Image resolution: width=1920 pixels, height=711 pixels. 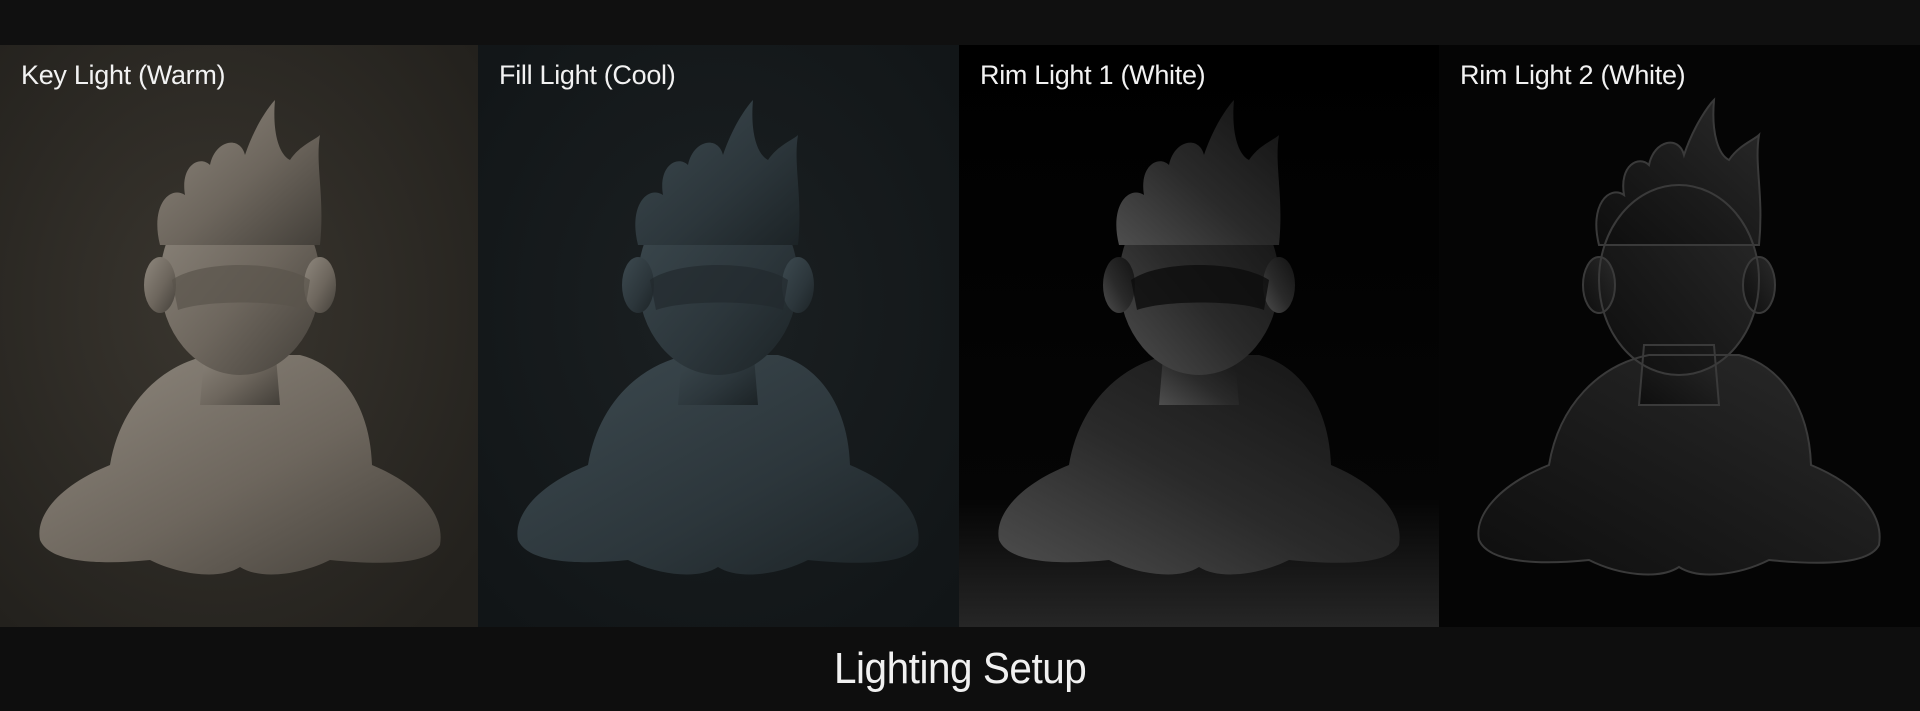 I want to click on caption-title: Lighting Setup, so click(x=960, y=668).